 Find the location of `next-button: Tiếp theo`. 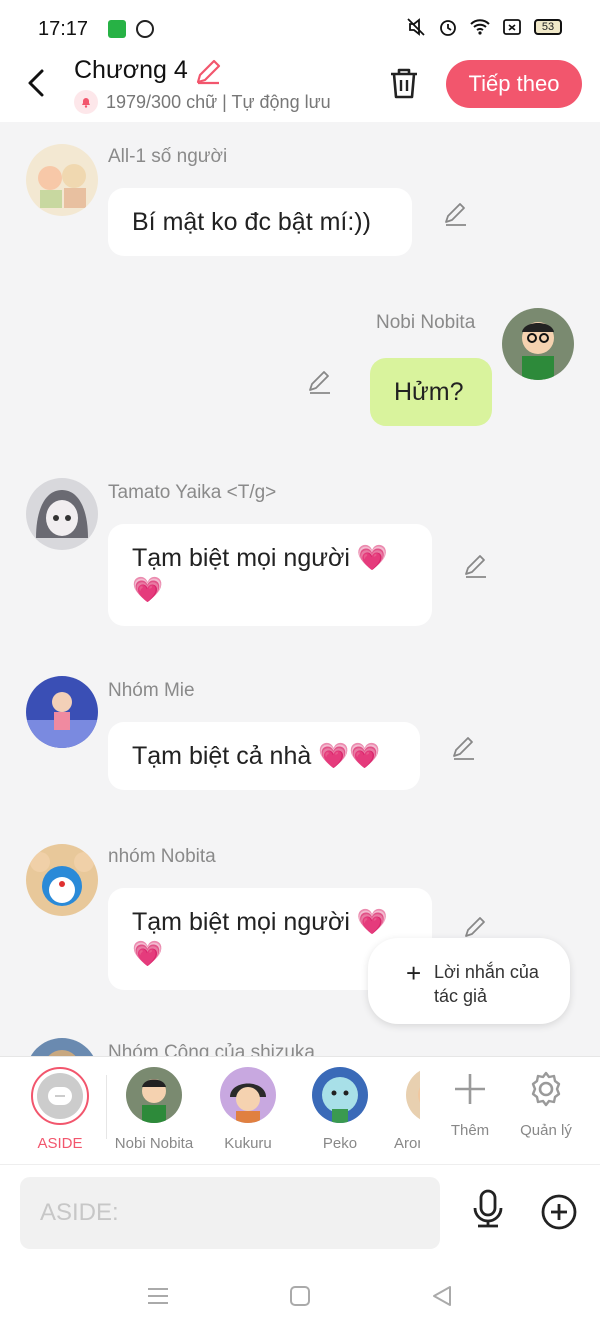

next-button: Tiếp theo is located at coordinates (514, 84).